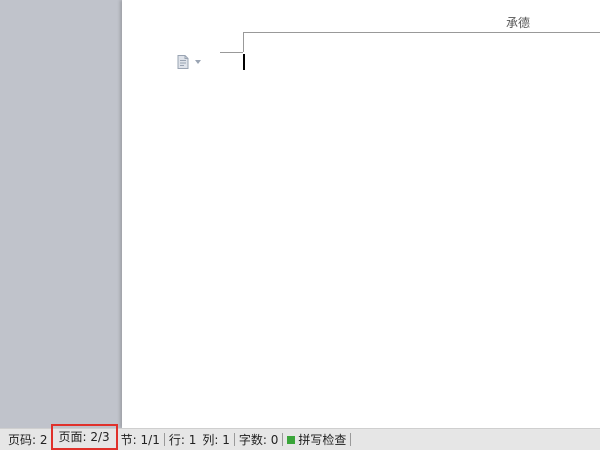  Describe the element at coordinates (244, 62) in the screenshot. I see `text-cursor` at that location.